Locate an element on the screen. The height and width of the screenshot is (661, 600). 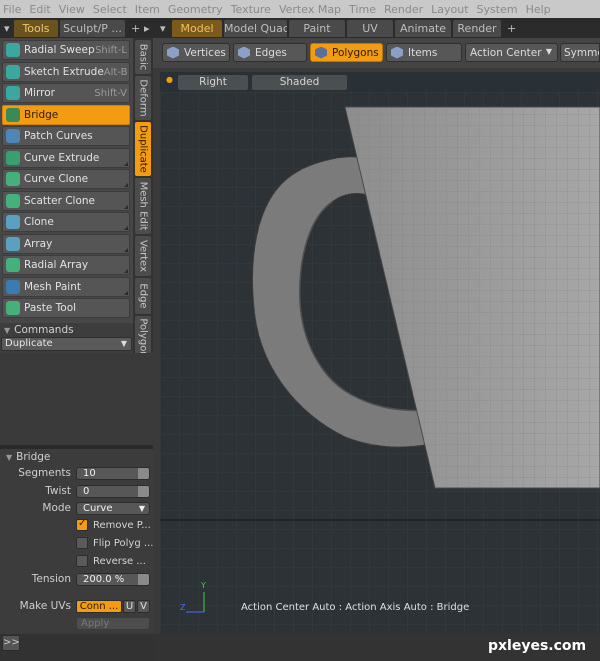
tab-model-quad: Model Quad is located at coordinates (255, 28).